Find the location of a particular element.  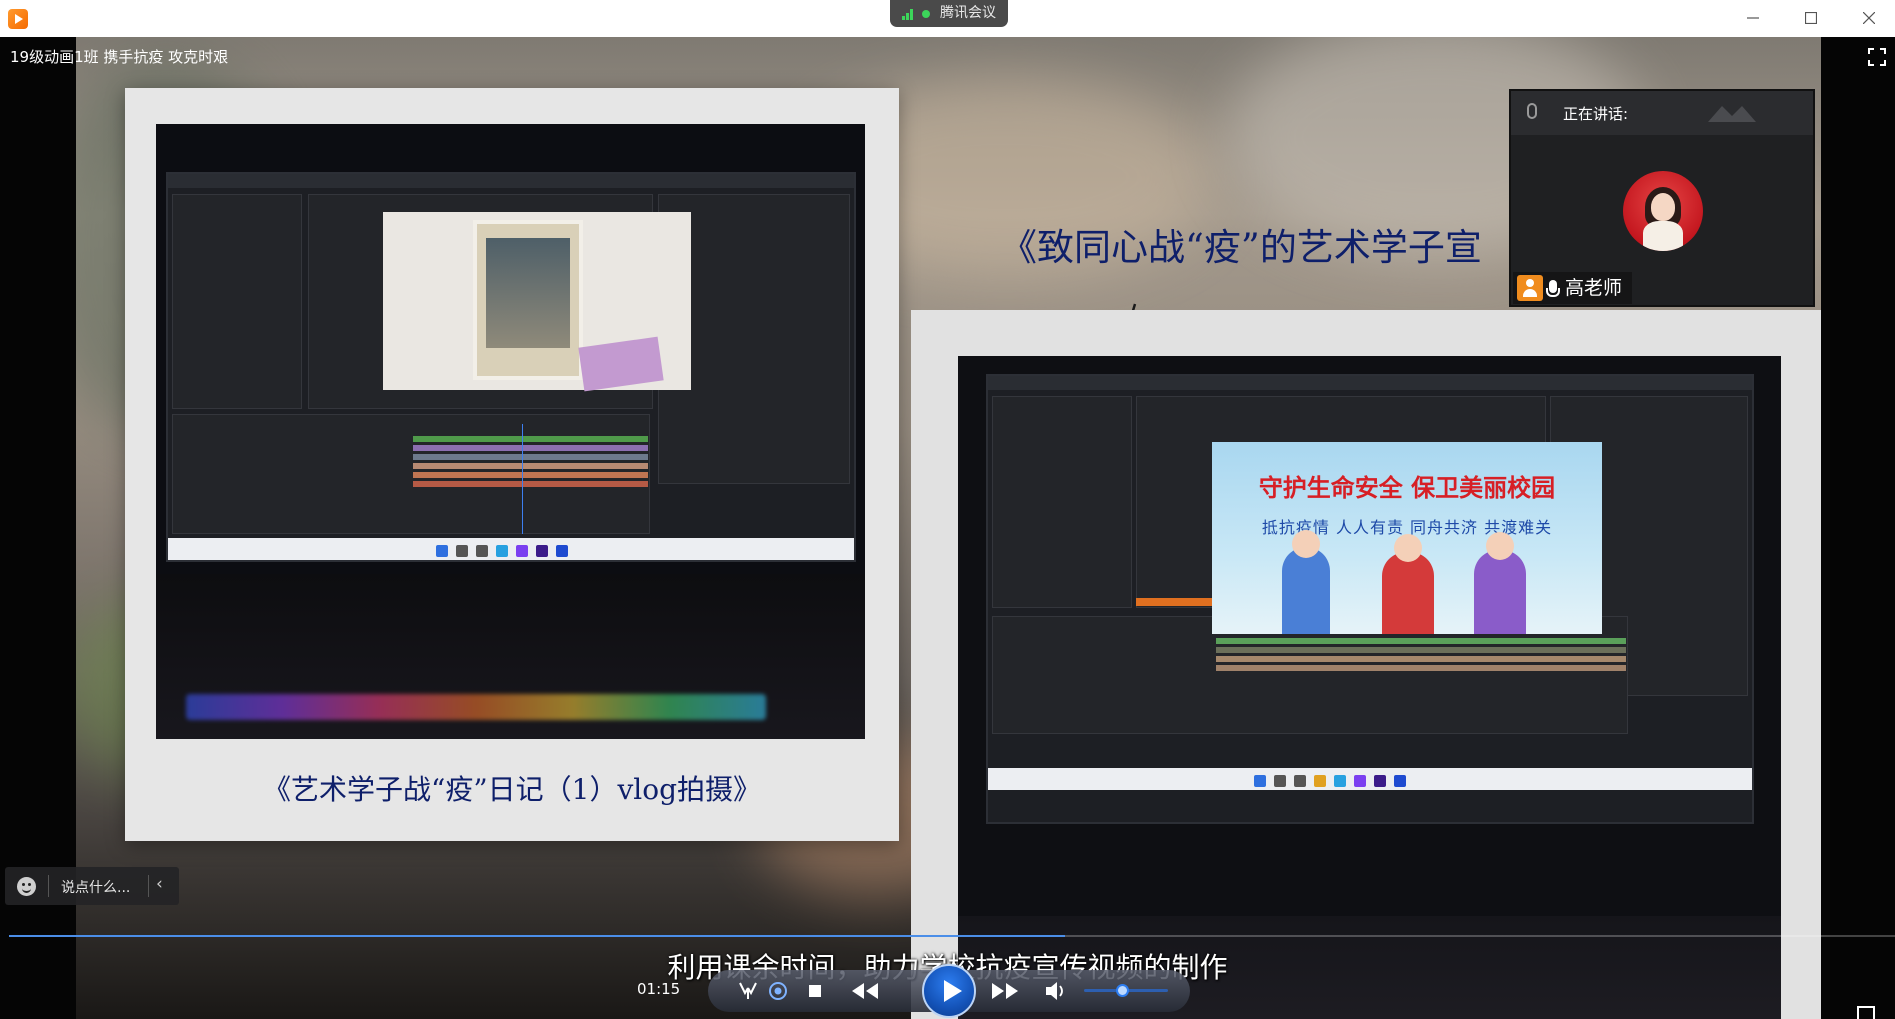

connection-status-dot is located at coordinates (926, 14).